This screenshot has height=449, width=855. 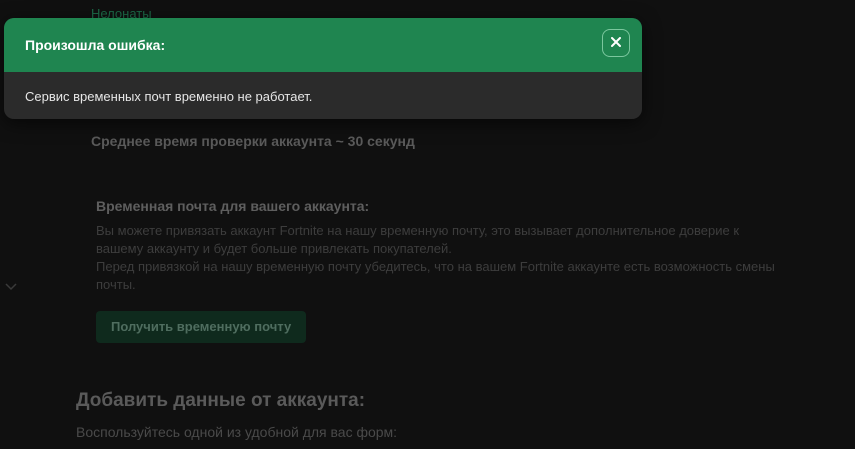 I want to click on add-data-title: Добавить данные от аккаунта:, so click(x=221, y=400).